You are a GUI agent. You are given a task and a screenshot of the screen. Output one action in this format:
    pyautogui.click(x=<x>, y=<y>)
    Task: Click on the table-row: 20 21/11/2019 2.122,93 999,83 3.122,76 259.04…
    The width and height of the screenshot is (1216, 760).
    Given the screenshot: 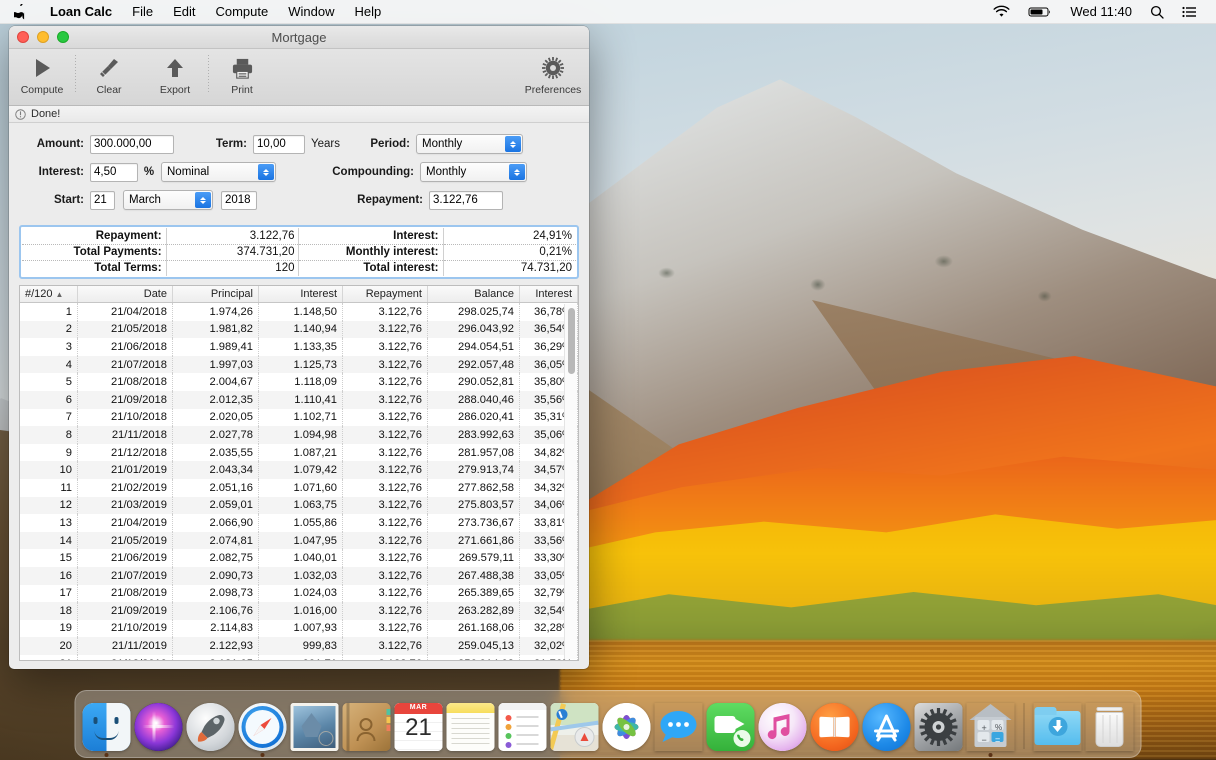 What is the action you would take?
    pyautogui.click(x=299, y=646)
    